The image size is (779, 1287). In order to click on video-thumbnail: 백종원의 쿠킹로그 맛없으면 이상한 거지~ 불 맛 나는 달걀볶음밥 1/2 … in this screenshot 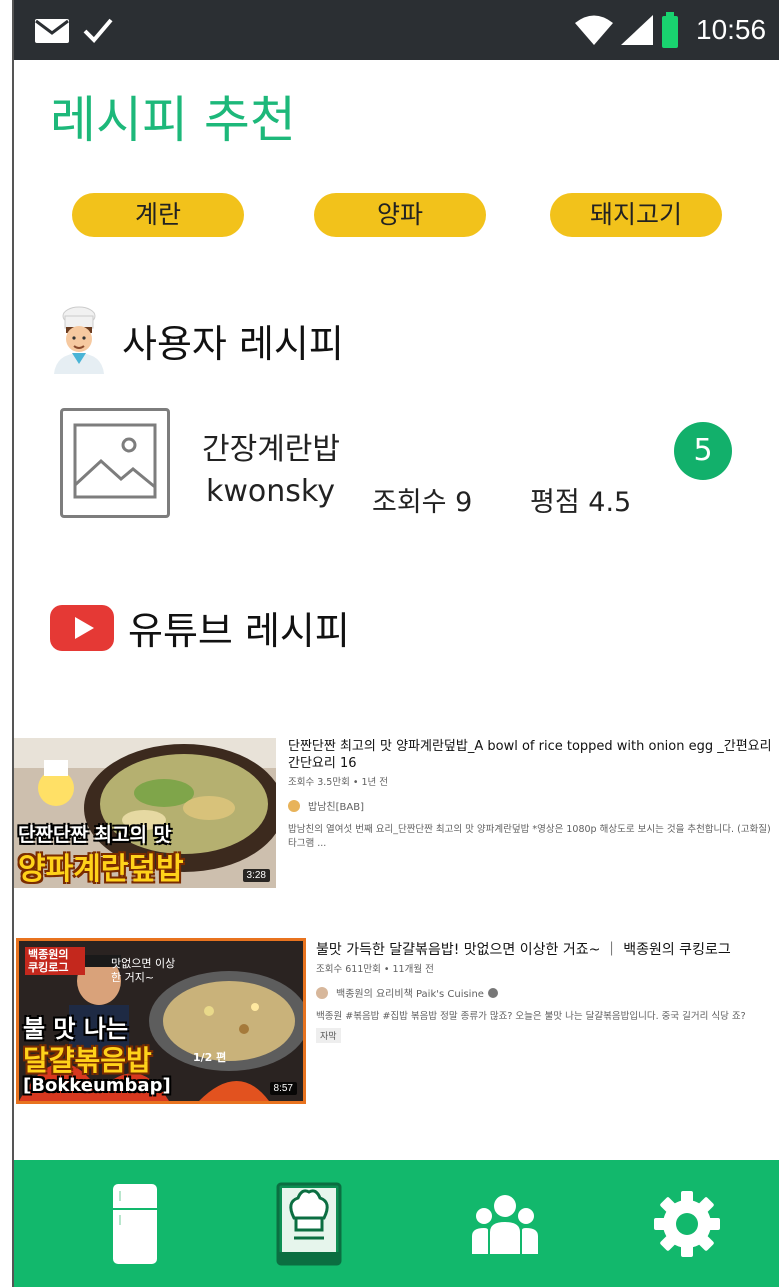, I will do `click(161, 1021)`.